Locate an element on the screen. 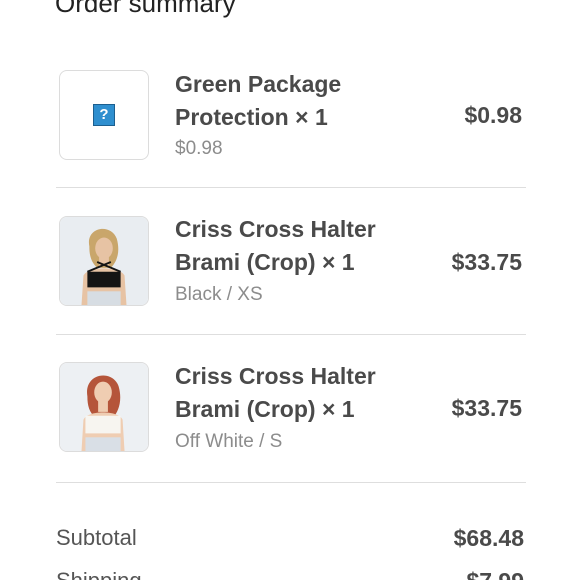 The width and height of the screenshot is (580, 580). subtotal-label: Subtotal is located at coordinates (96, 537).